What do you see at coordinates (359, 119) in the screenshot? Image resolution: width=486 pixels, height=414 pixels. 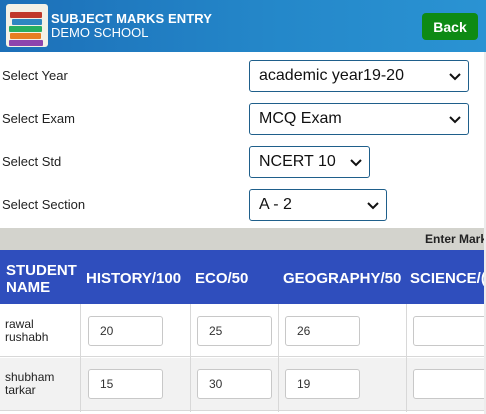 I see `exam-select: MCQ Exam` at bounding box center [359, 119].